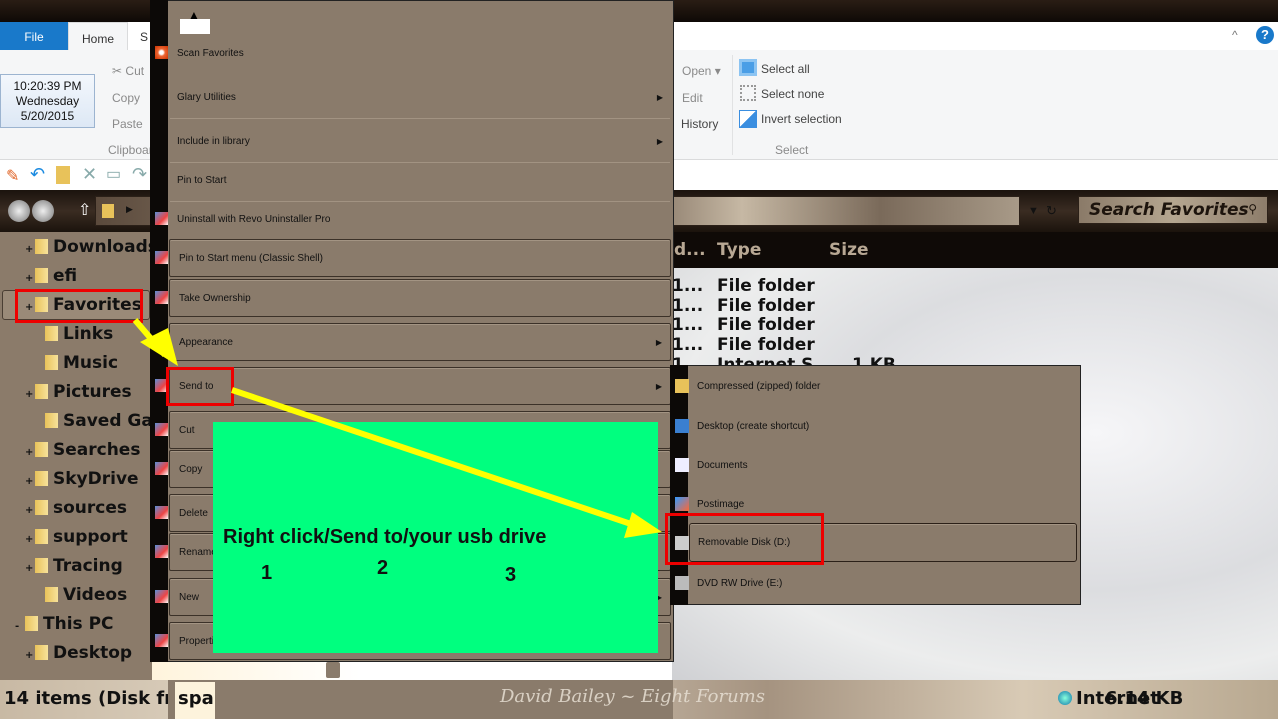  What do you see at coordinates (436, 458) in the screenshot?
I see `arrow-sendto-to-disk` at bounding box center [436, 458].